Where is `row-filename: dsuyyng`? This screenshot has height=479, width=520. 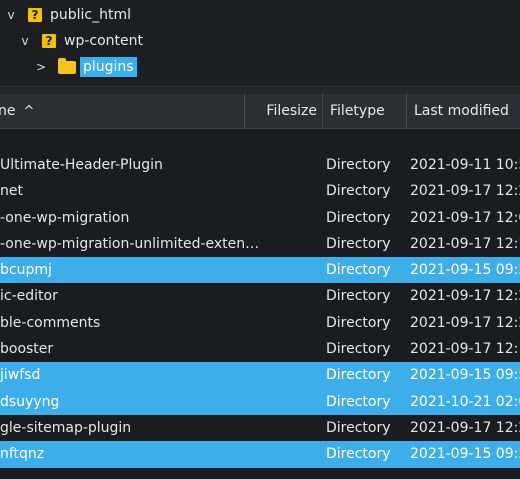 row-filename: dsuyyng is located at coordinates (30, 401).